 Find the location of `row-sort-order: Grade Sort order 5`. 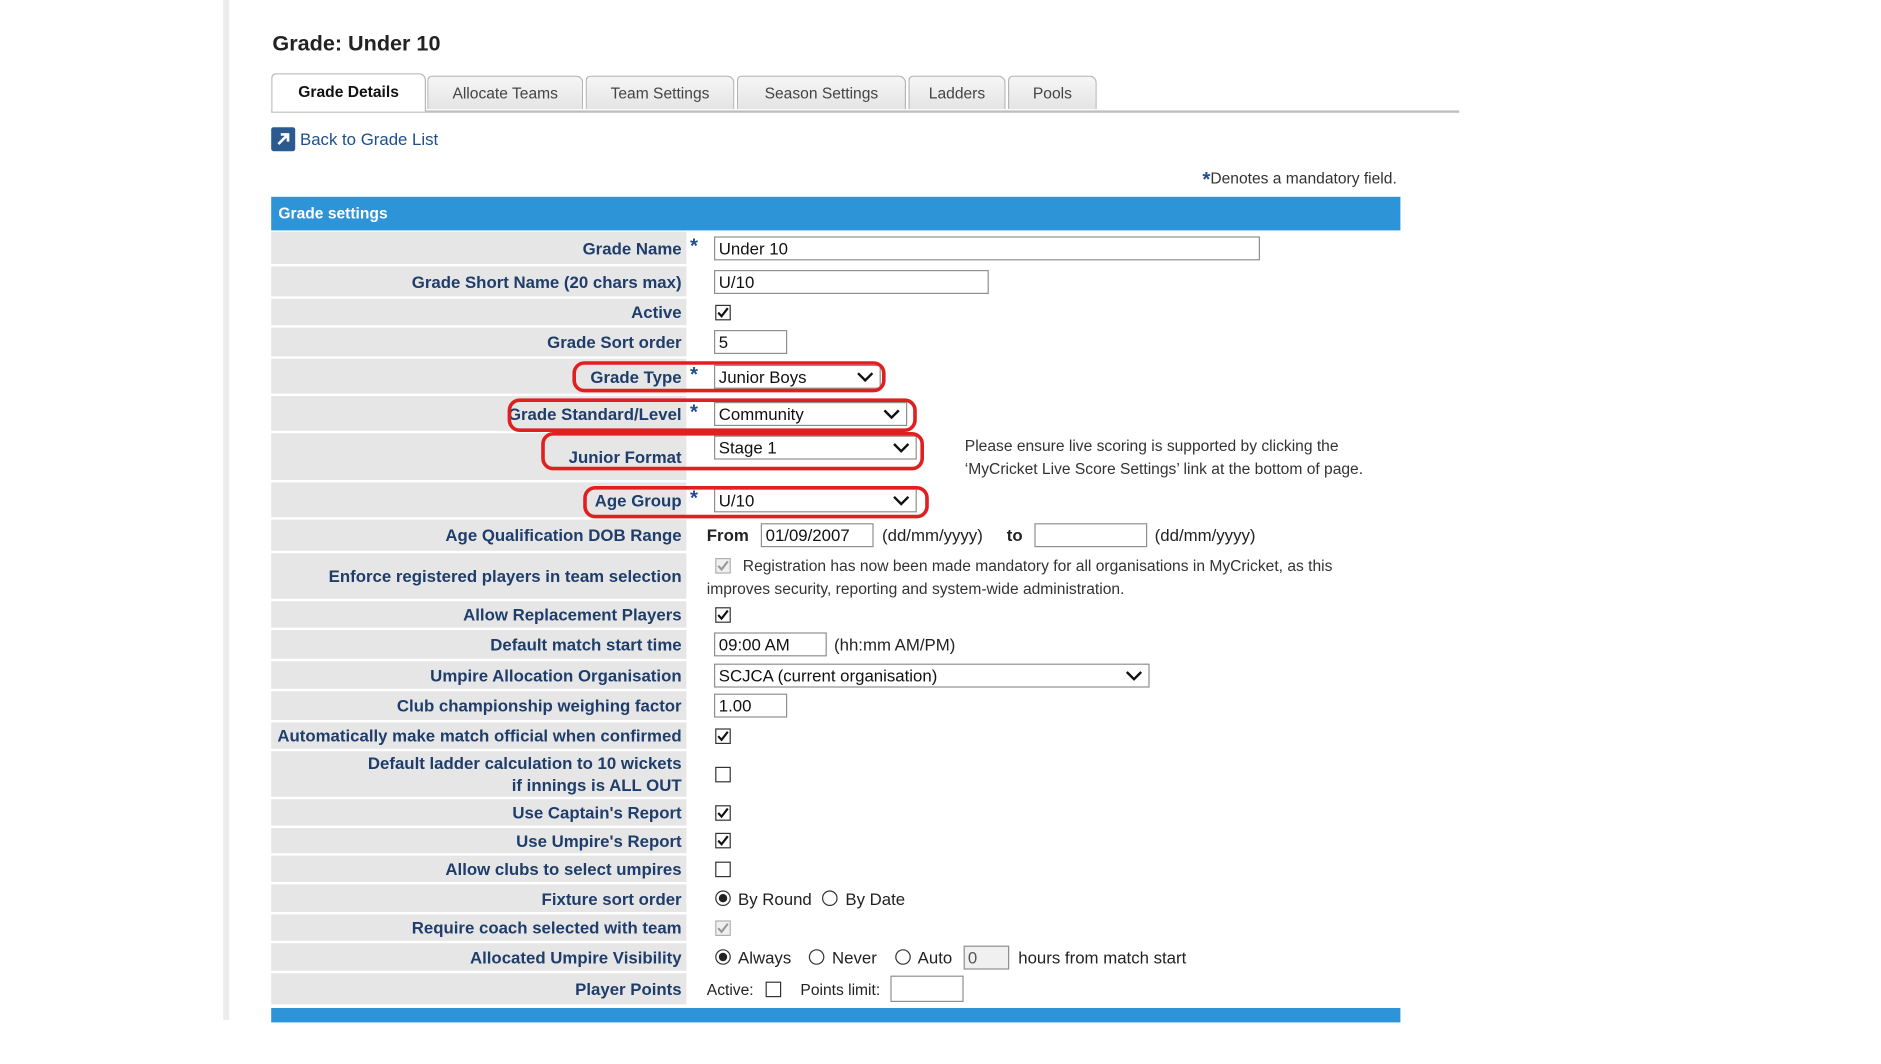

row-sort-order: Grade Sort order 5 is located at coordinates (835, 343).